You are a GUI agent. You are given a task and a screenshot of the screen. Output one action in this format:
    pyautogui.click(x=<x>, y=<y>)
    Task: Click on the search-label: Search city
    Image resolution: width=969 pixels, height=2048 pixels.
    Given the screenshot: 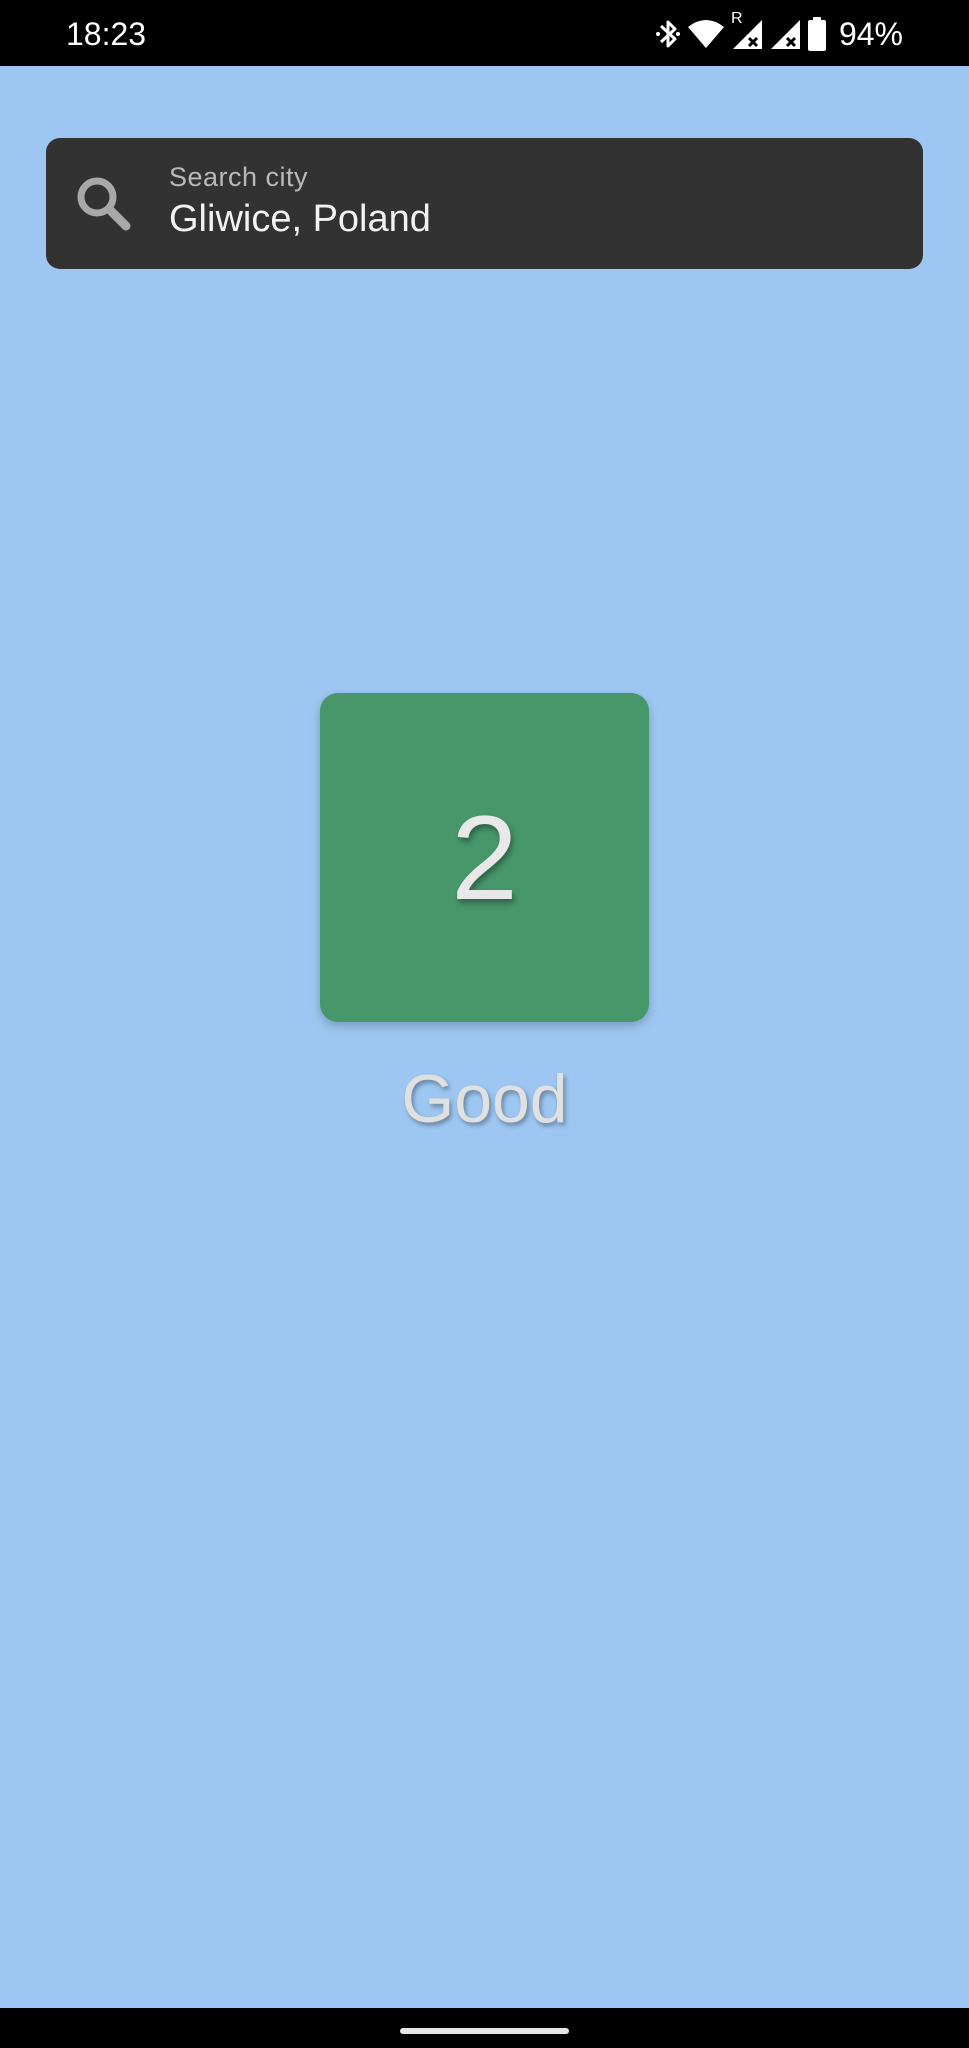 What is the action you would take?
    pyautogui.click(x=239, y=177)
    